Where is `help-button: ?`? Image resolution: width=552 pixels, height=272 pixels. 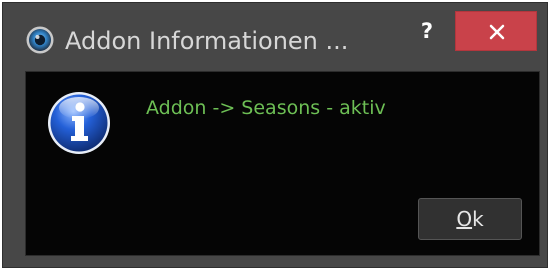 help-button: ? is located at coordinates (427, 31).